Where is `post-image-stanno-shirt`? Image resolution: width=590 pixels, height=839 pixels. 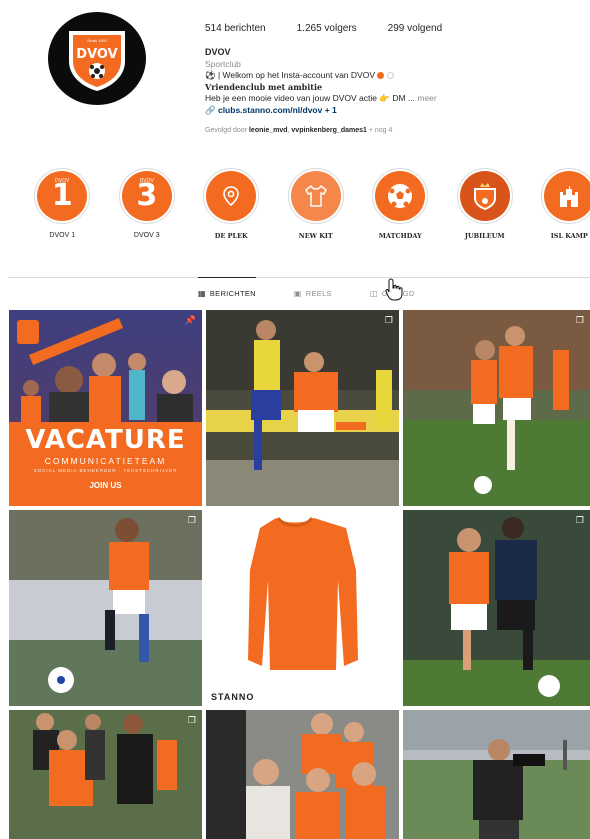
post-image-stanno-shirt is located at coordinates (302, 608).